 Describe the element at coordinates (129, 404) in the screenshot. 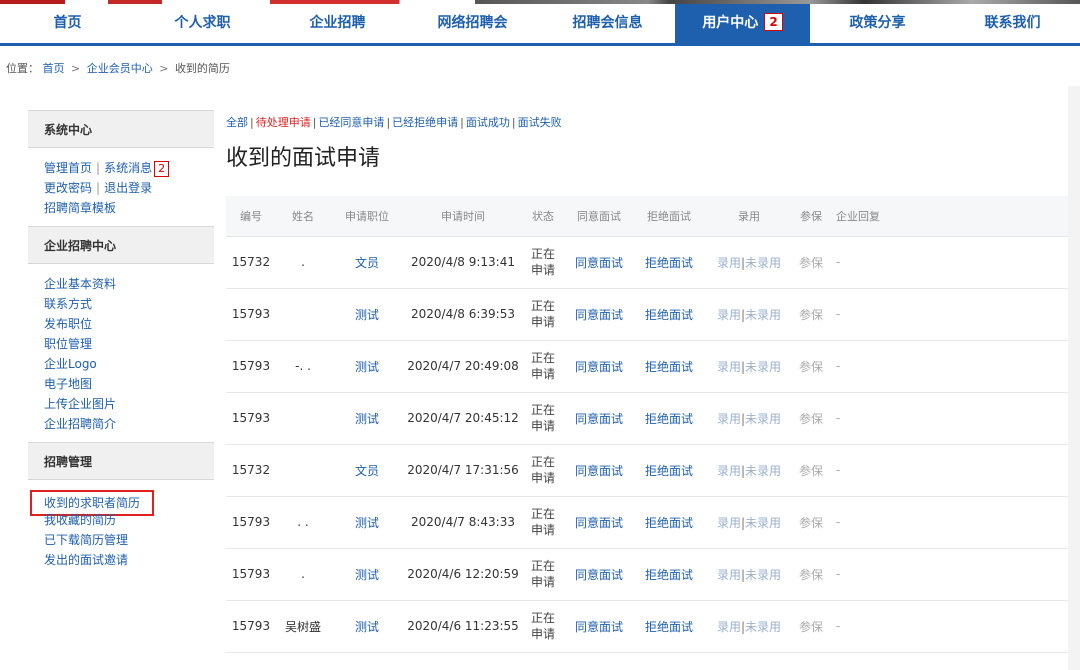

I see `sidebar-row: 上传企业图片` at that location.